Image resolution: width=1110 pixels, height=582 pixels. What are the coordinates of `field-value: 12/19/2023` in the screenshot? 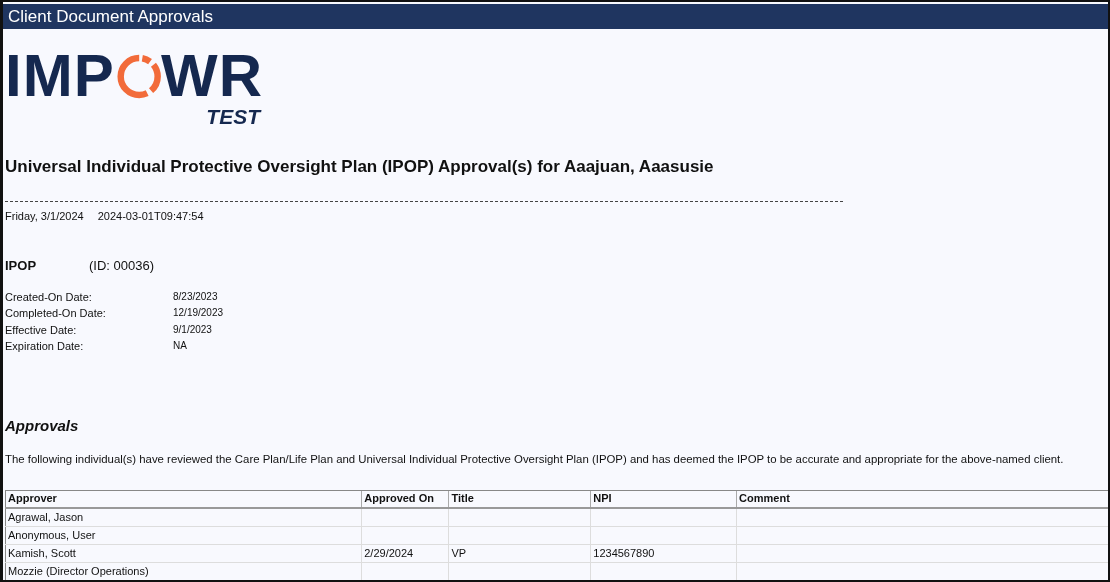 It's located at (198, 313).